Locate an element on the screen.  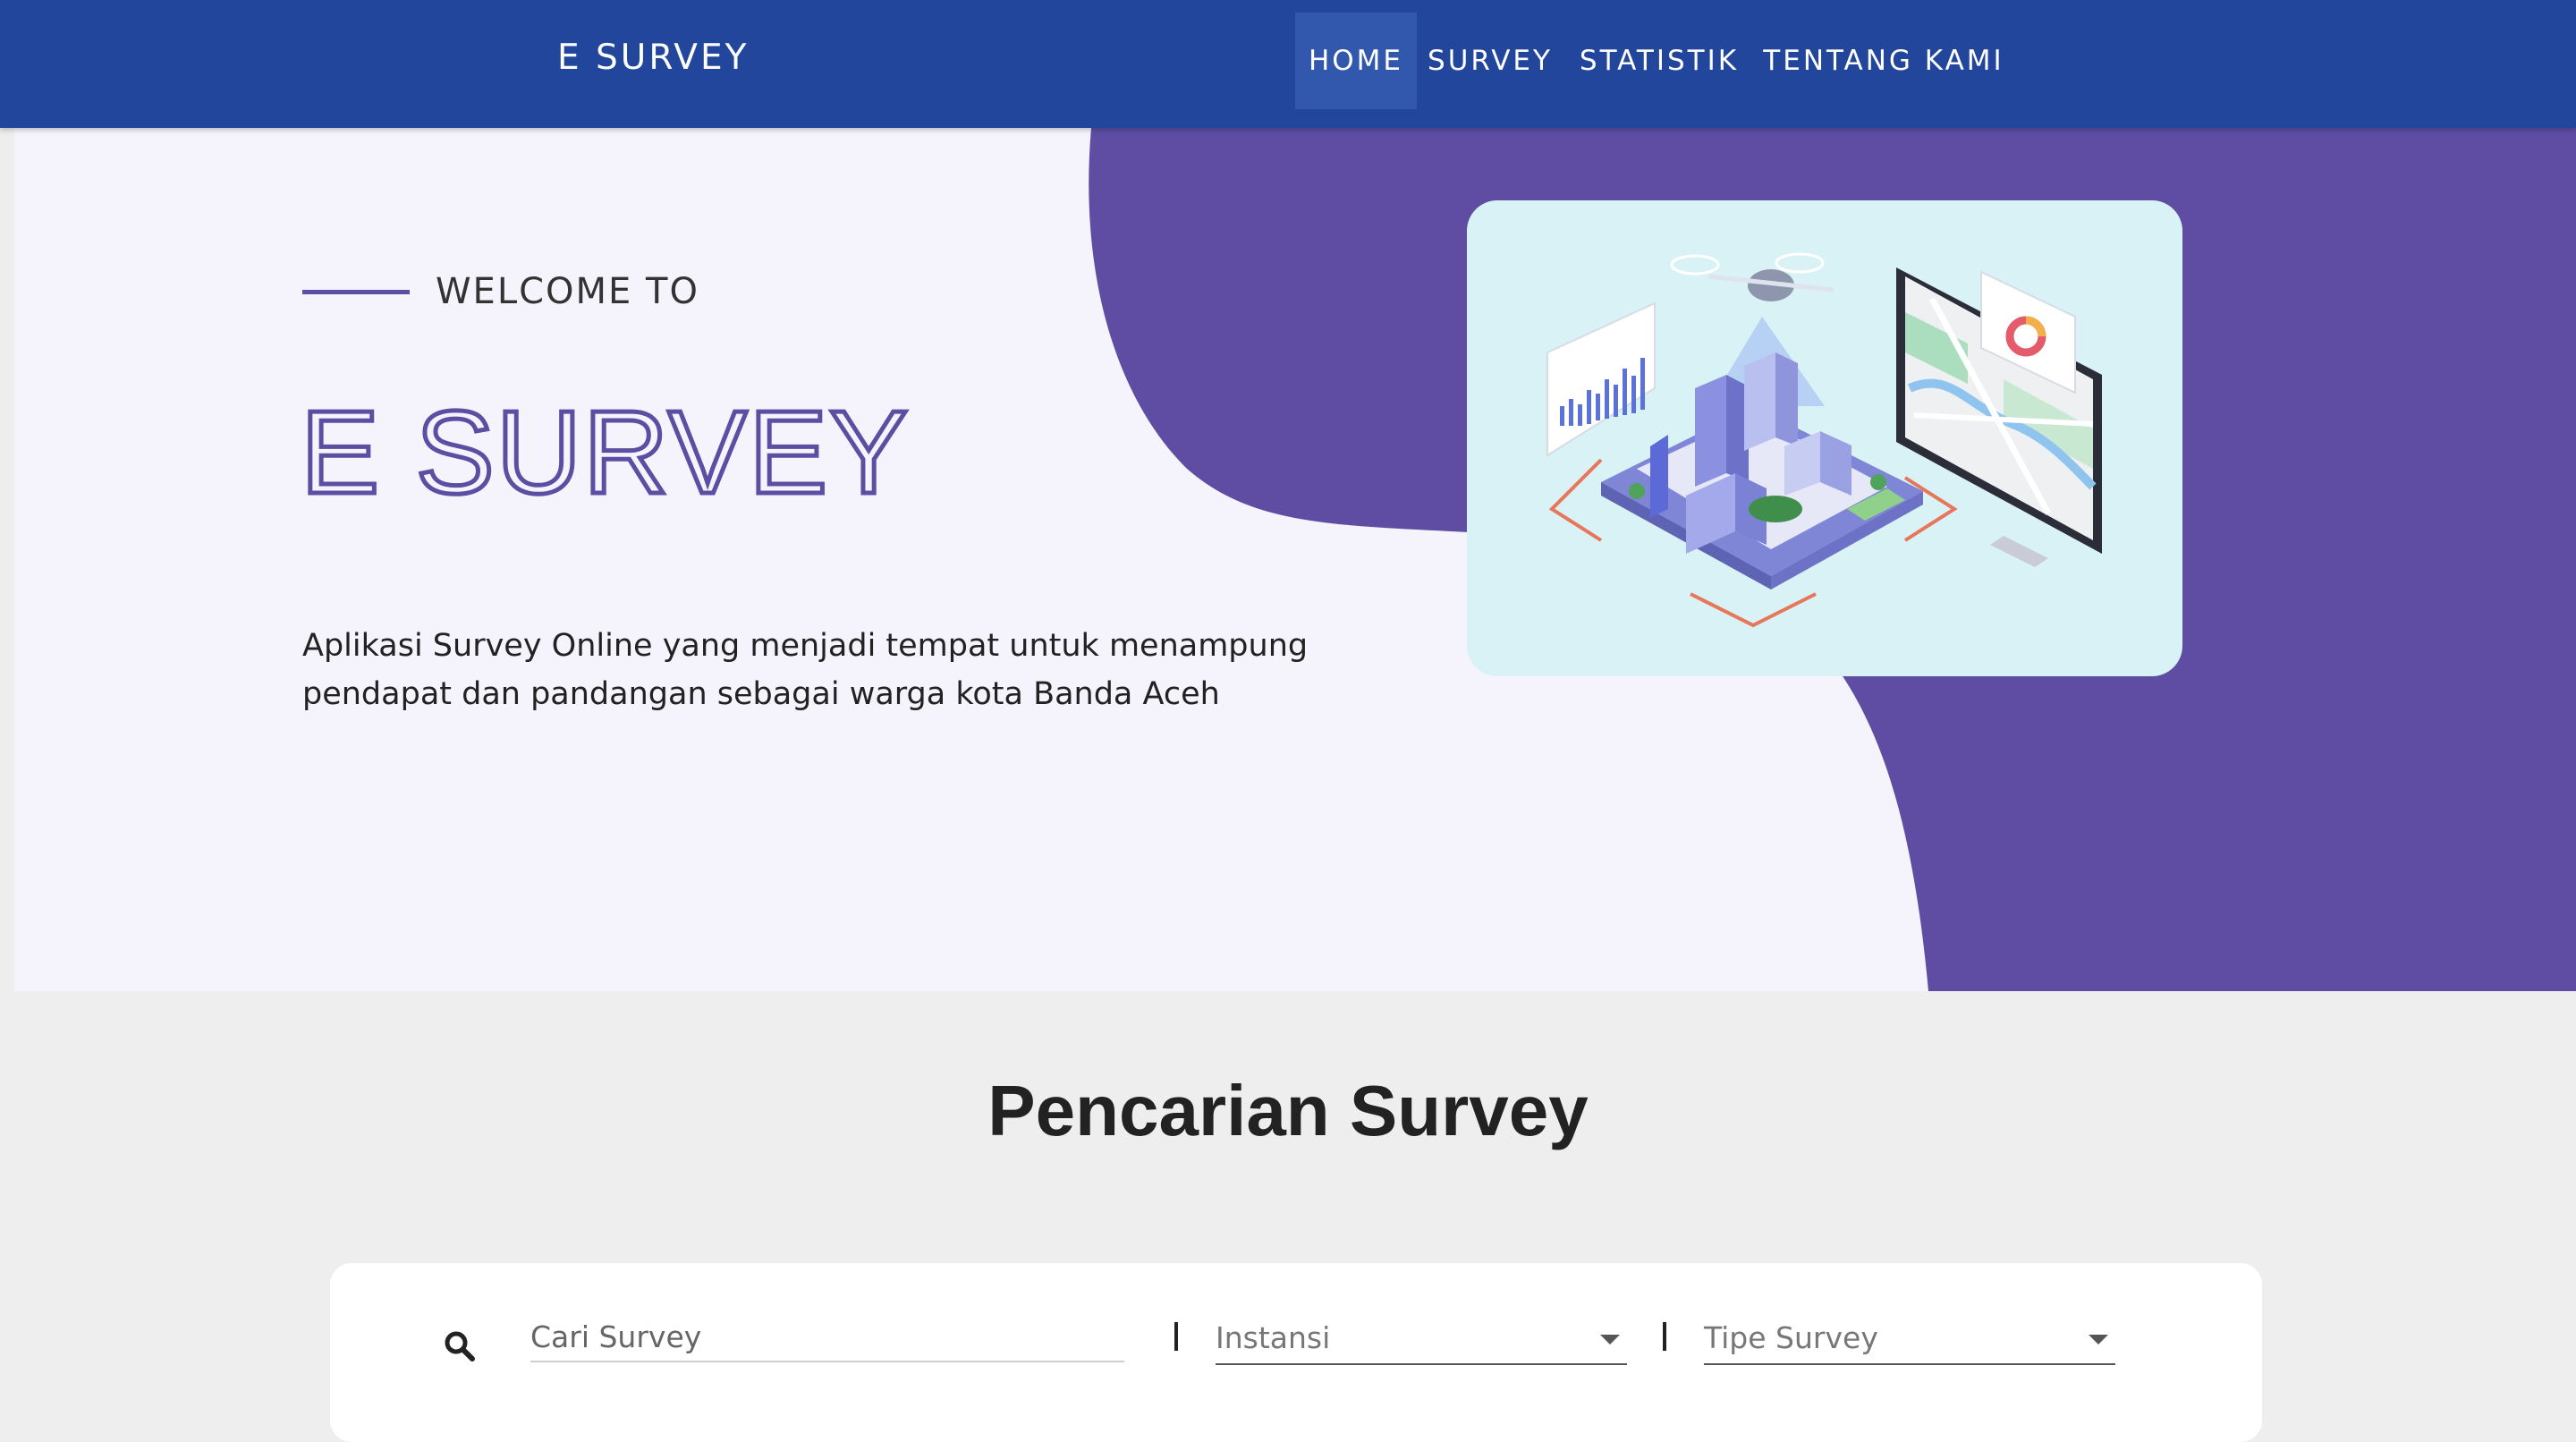
nav-statistik: STATISTIK is located at coordinates (1659, 61).